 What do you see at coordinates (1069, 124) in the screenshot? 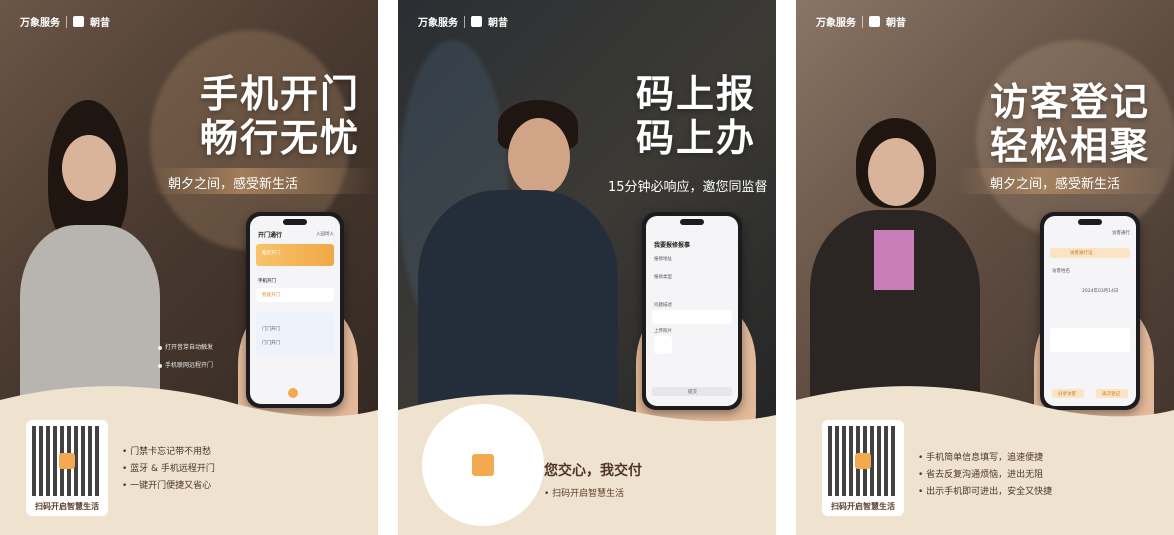
I see `headline: 访客登记 轻松相聚` at bounding box center [1069, 124].